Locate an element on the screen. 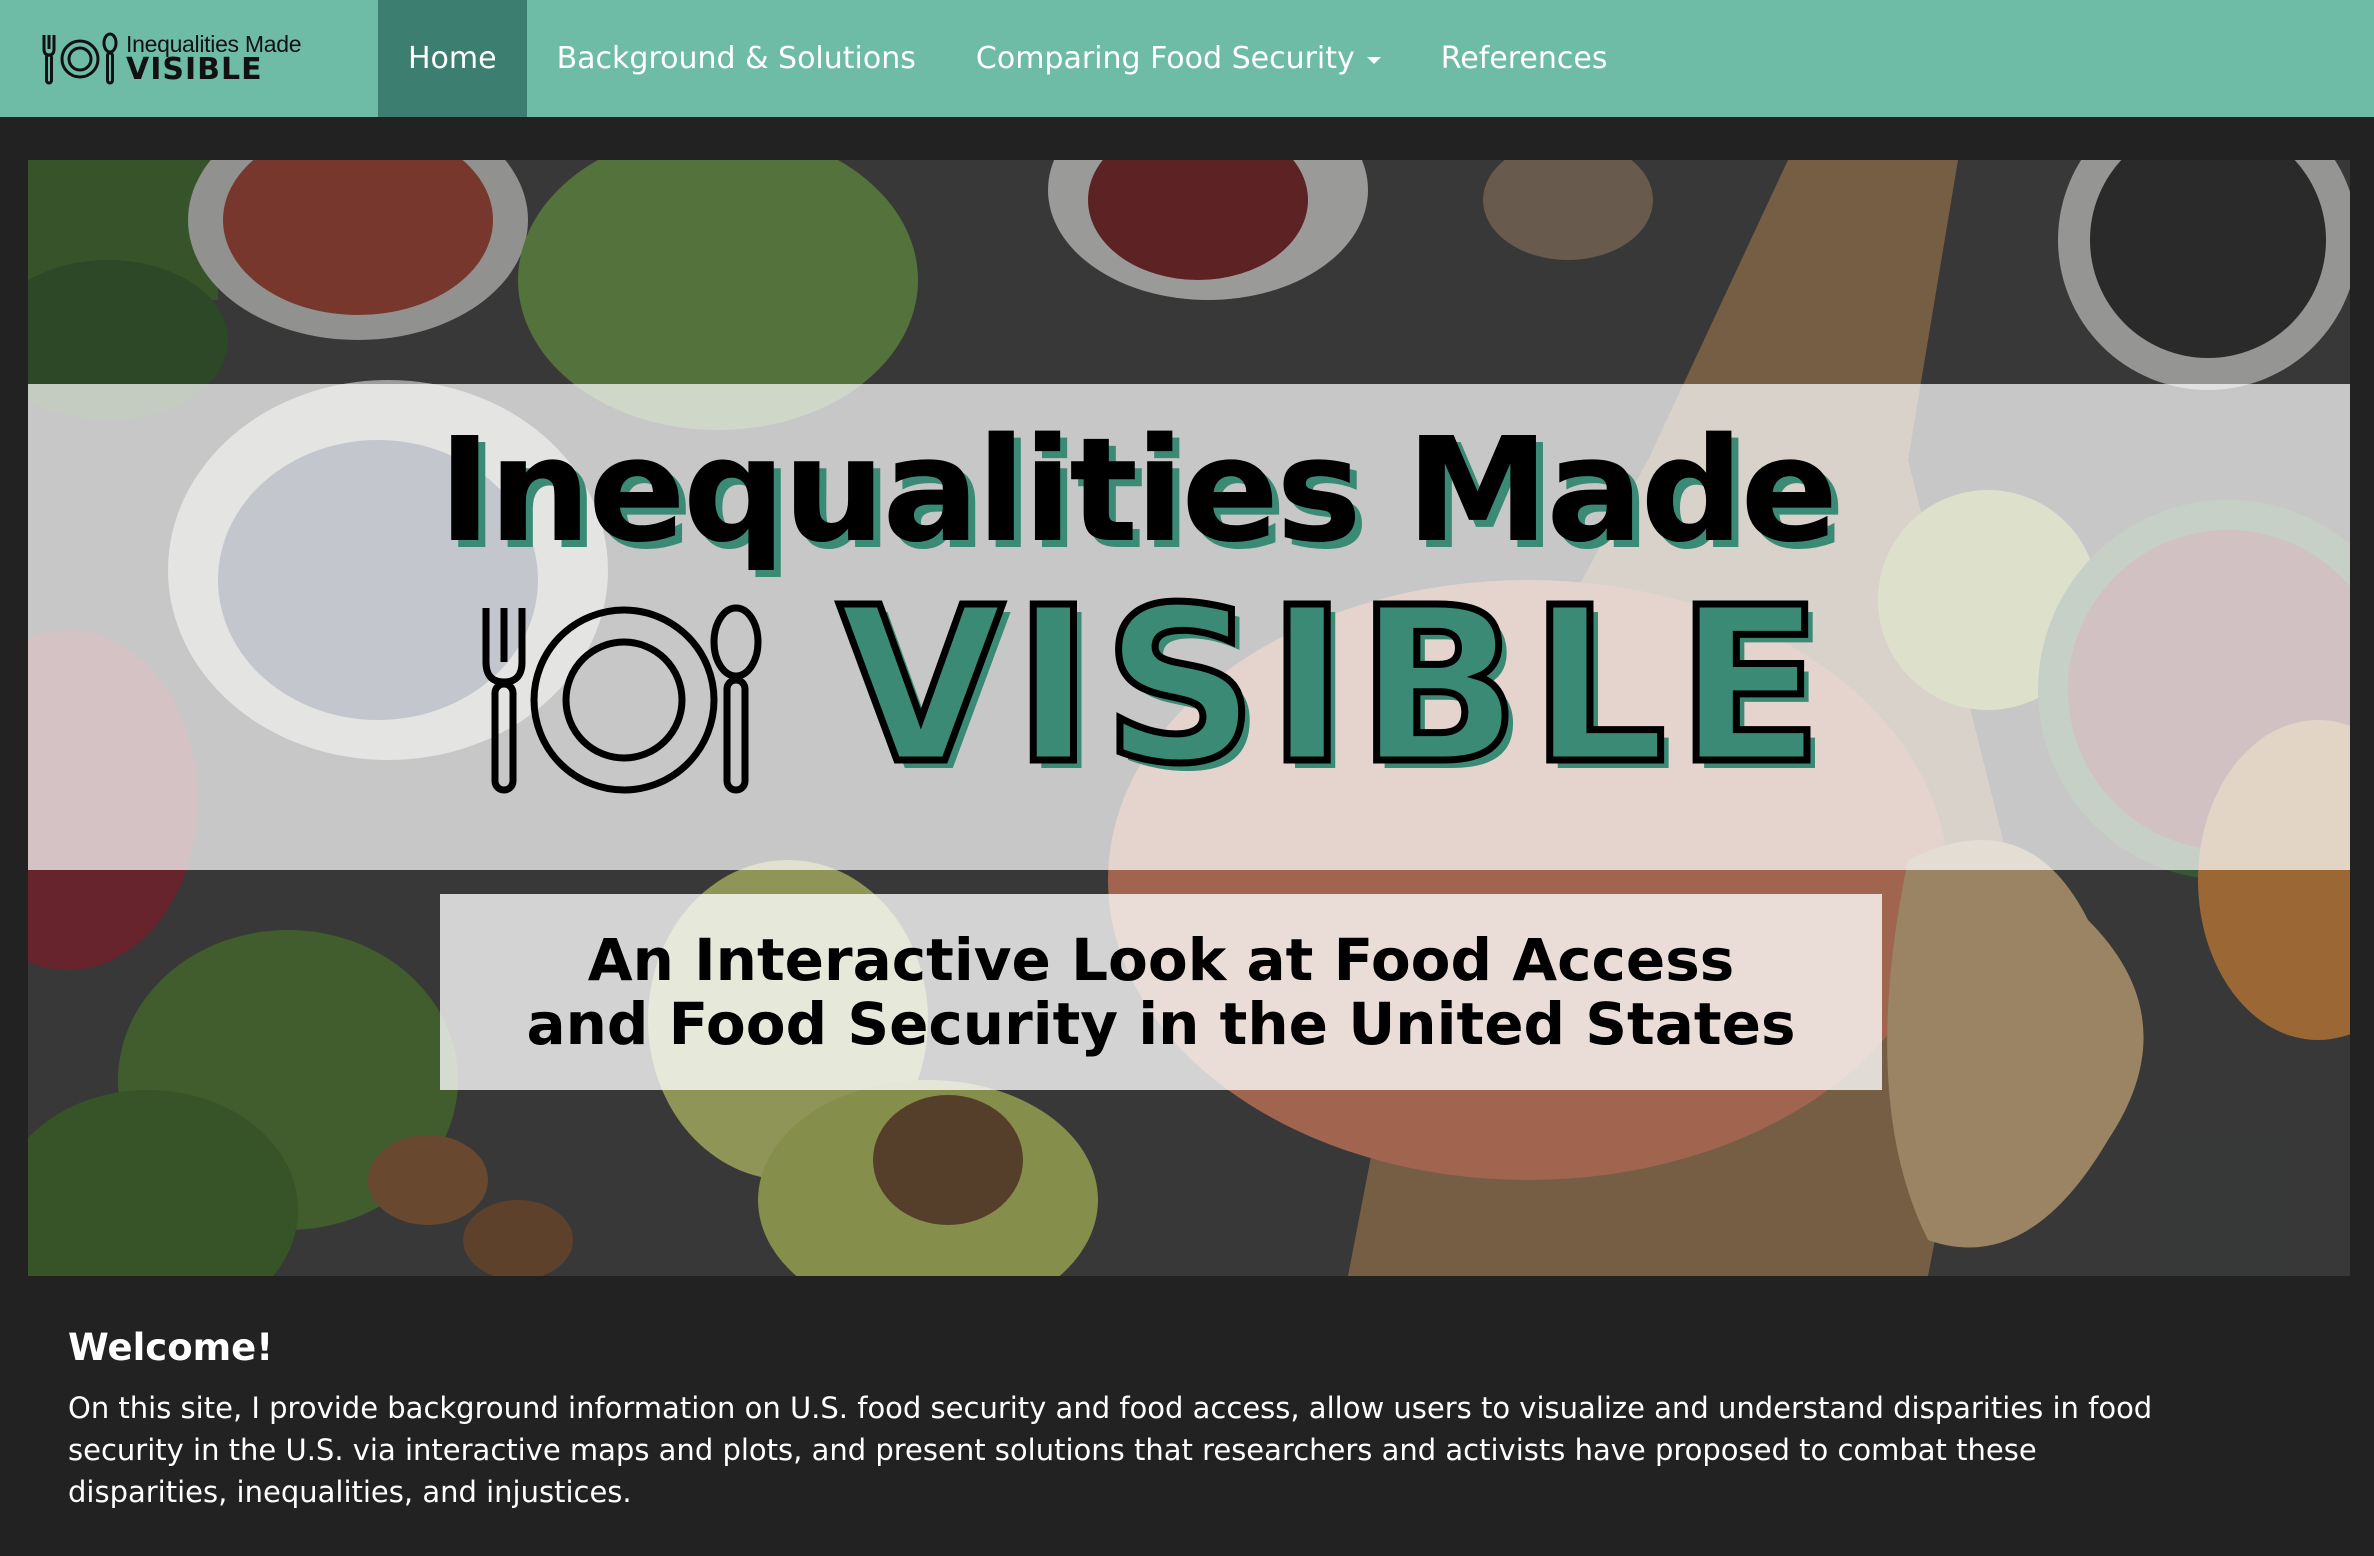 The height and width of the screenshot is (1556, 2374). nav-home: Home is located at coordinates (452, 58).